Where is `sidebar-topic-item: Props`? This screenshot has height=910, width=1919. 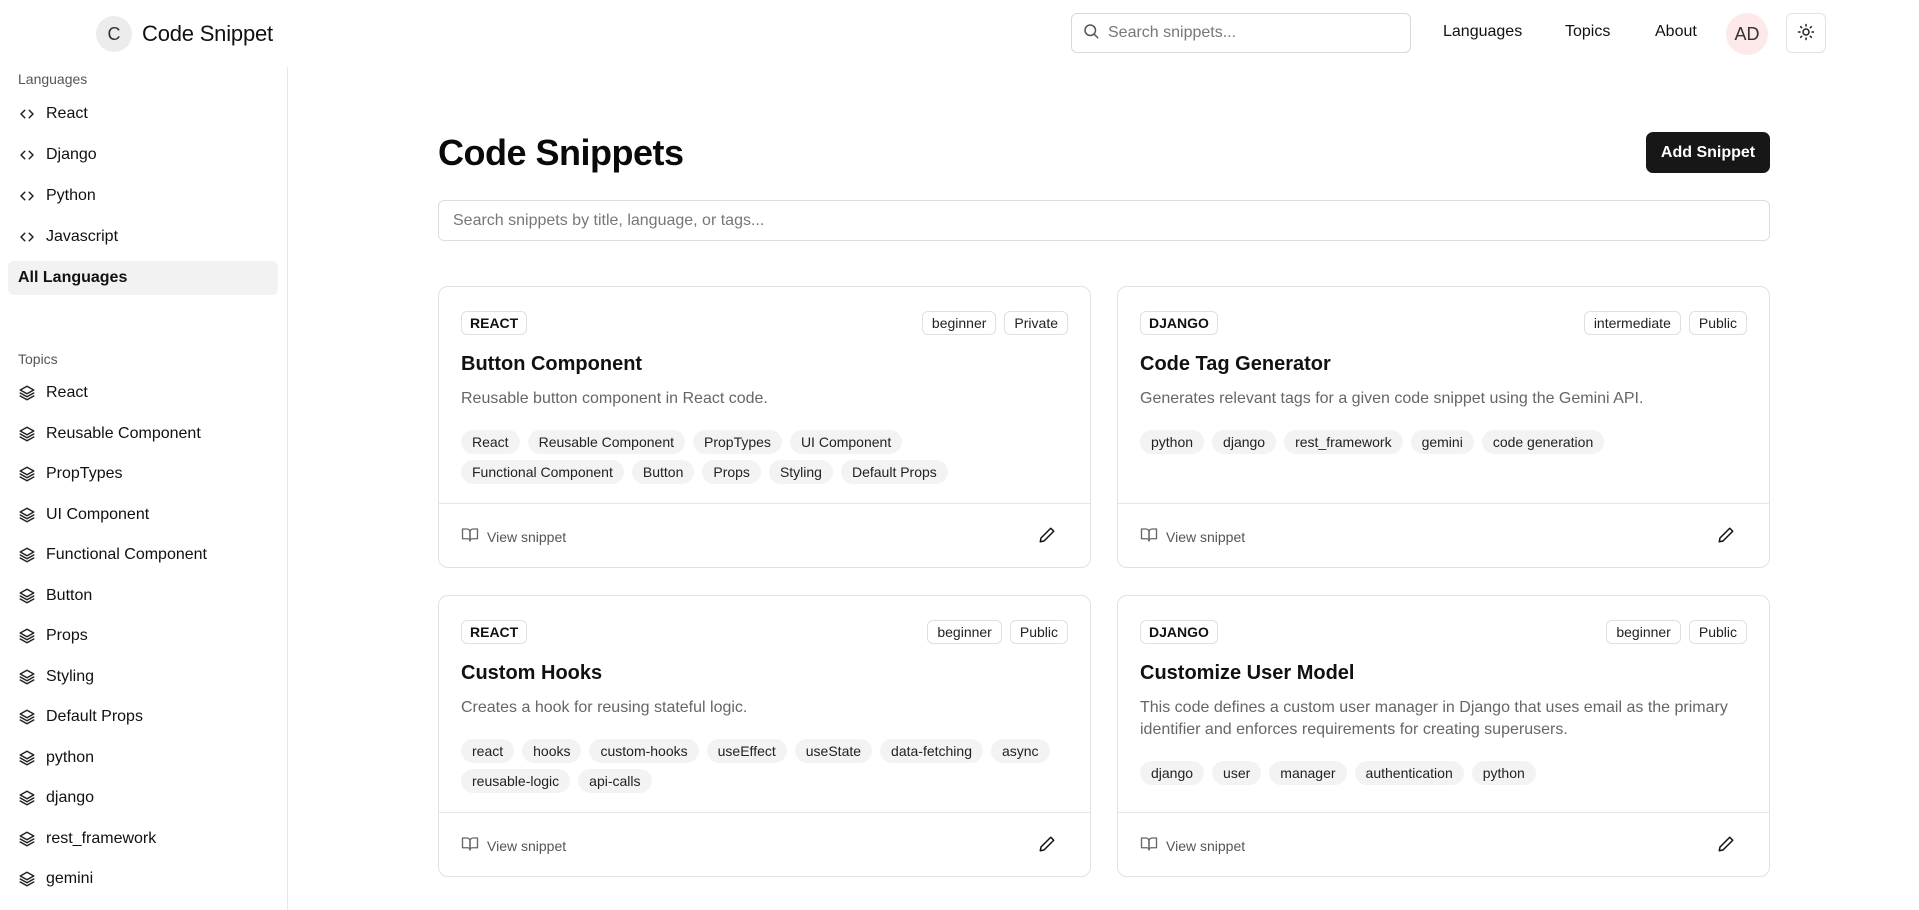
sidebar-topic-item: Props is located at coordinates (143, 636).